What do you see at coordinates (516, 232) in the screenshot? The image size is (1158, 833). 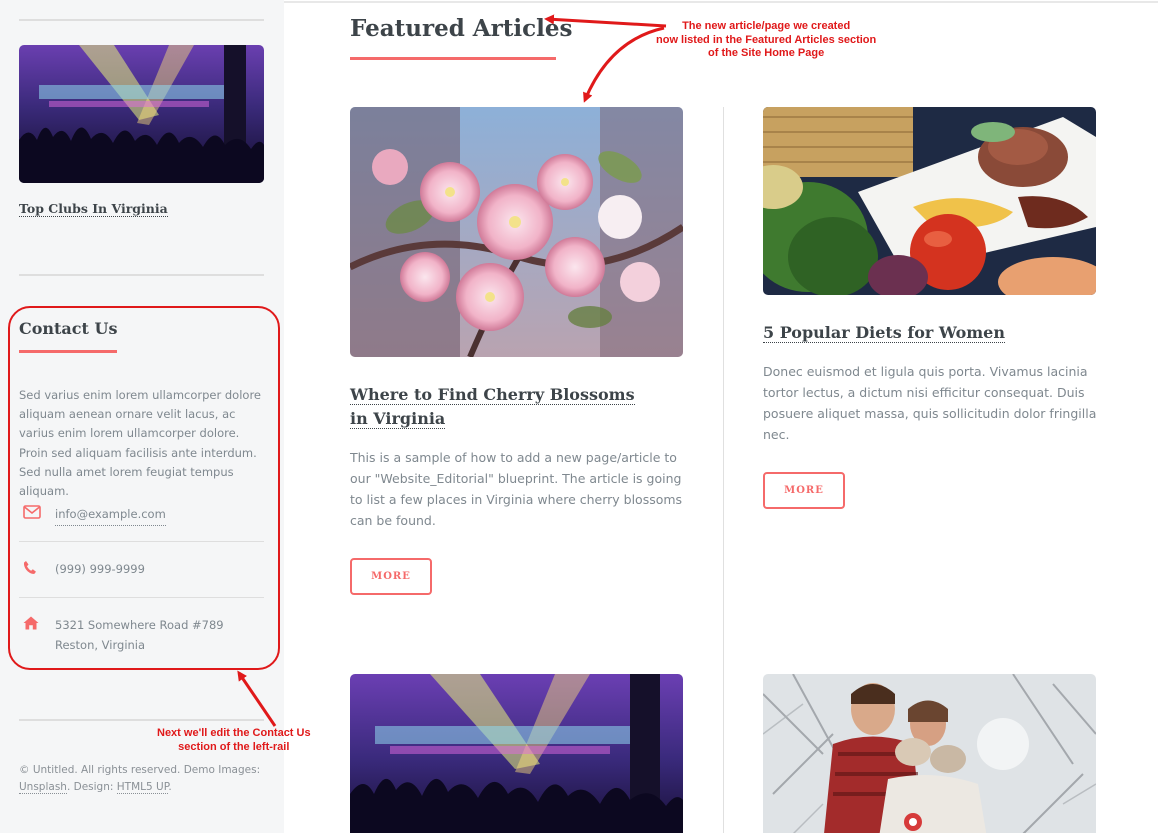 I see `cherry-blossom-image` at bounding box center [516, 232].